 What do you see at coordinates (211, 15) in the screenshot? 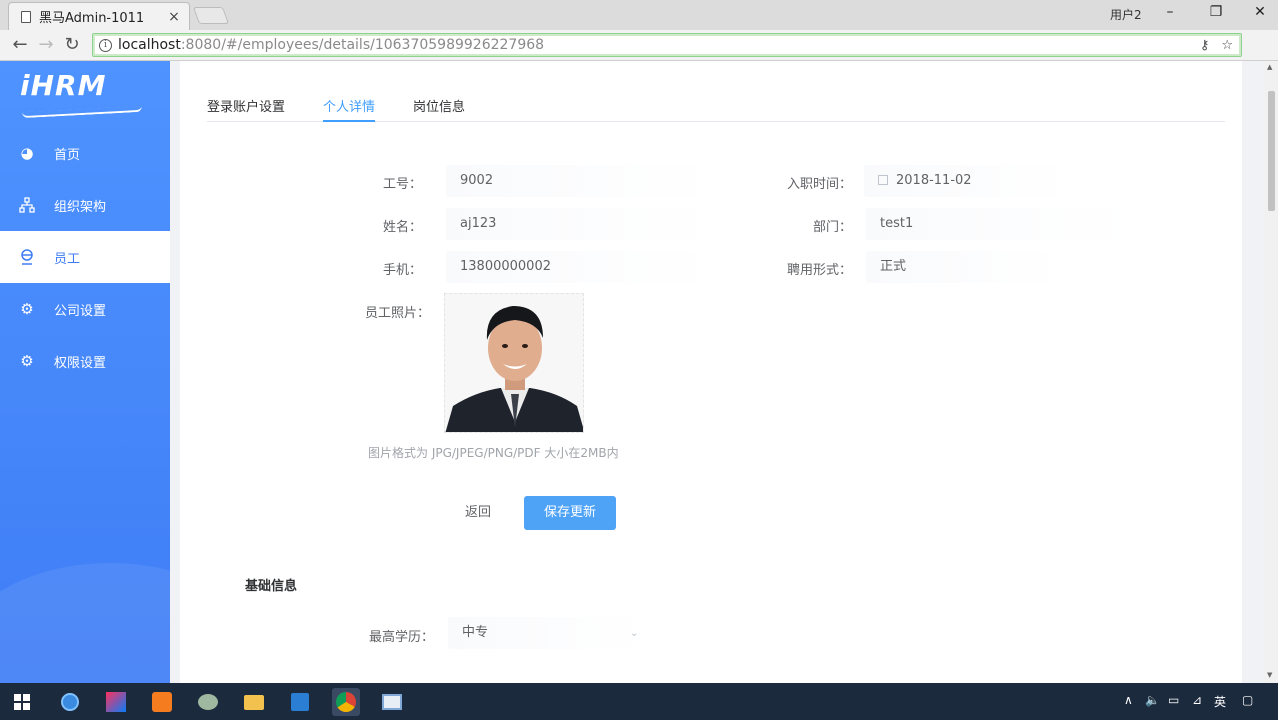
I see `new-tab-button` at bounding box center [211, 15].